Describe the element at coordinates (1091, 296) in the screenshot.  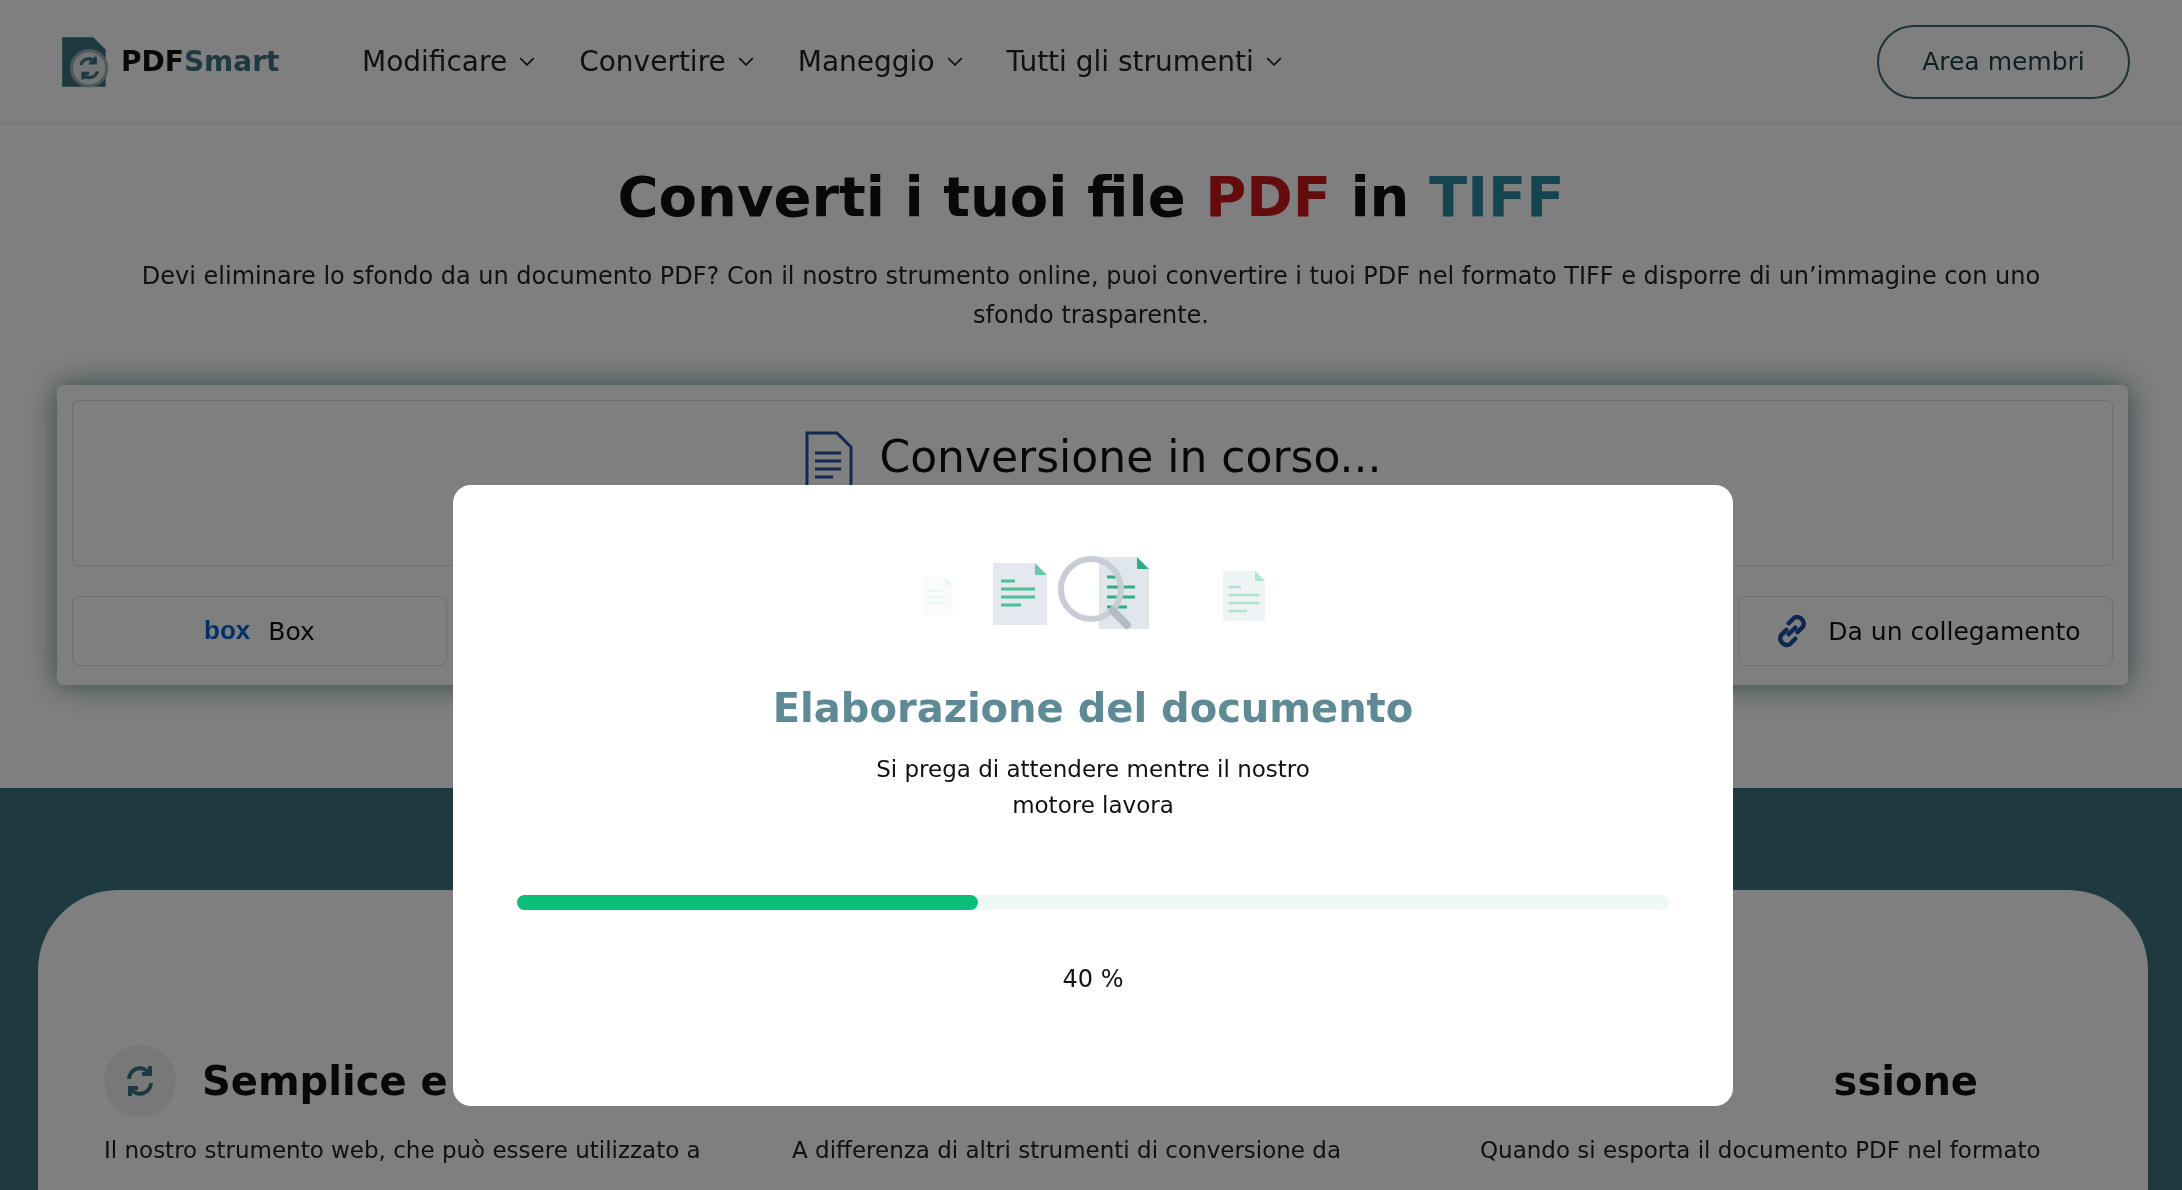
I see `page-subtitle: Devi eliminare lo sfondo da un documento PDF? Con il nostro strumento online, puoi convertire i tuoi PDF nel formato TIFF e disporre di un’immagine con uno sfondo trasparente.` at that location.